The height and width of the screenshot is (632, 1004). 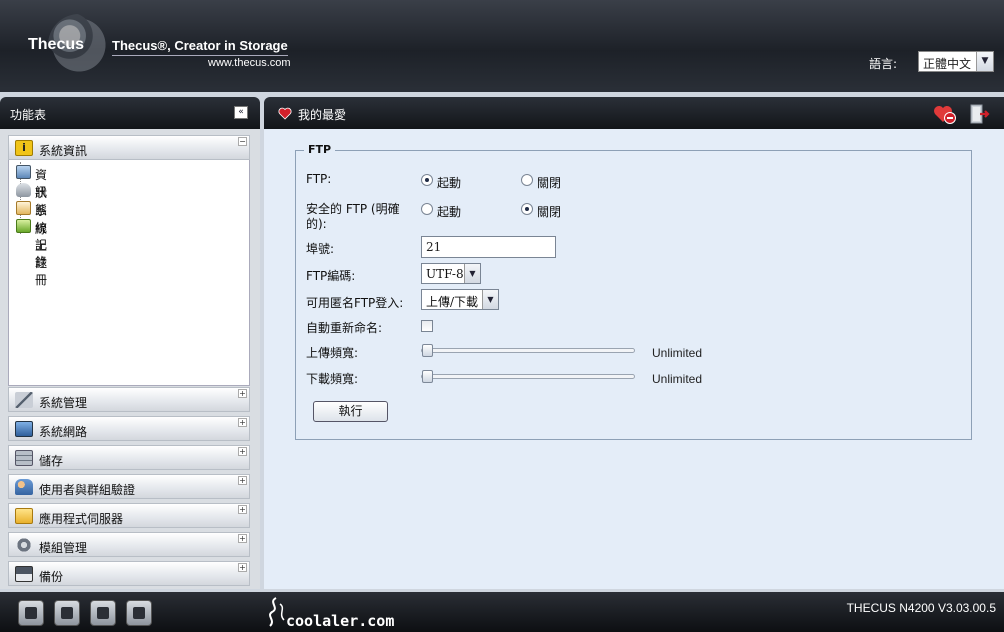 What do you see at coordinates (129, 428) in the screenshot?
I see `sidebar-section-network: 系統網路 +` at bounding box center [129, 428].